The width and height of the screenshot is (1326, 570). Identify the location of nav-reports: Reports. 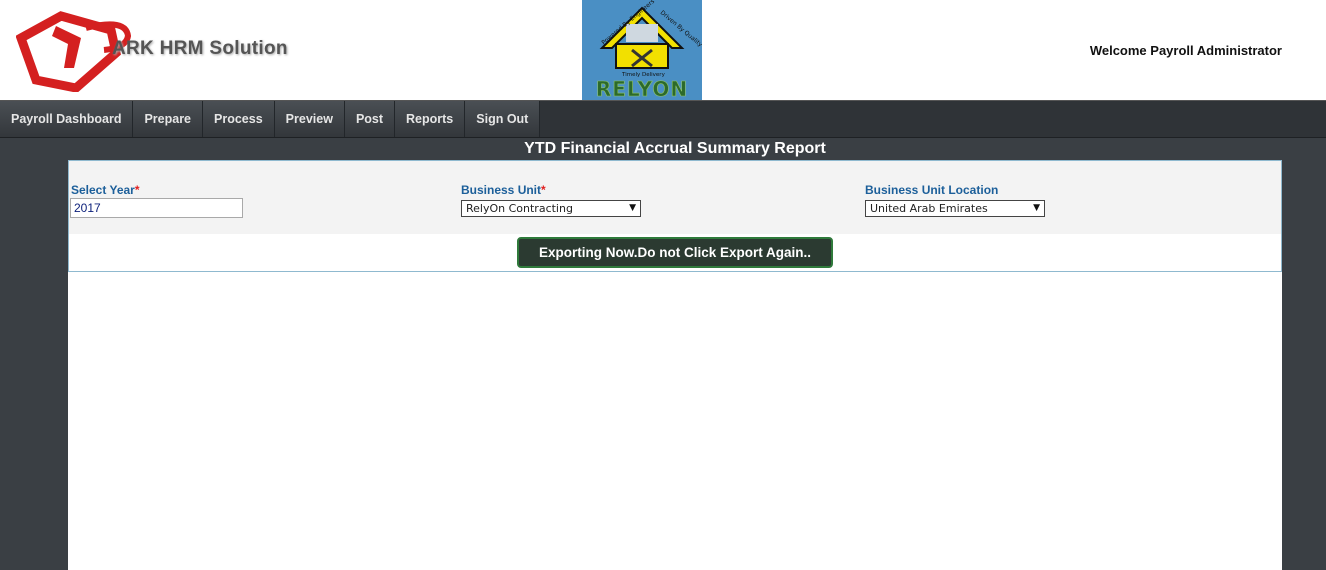
(430, 119).